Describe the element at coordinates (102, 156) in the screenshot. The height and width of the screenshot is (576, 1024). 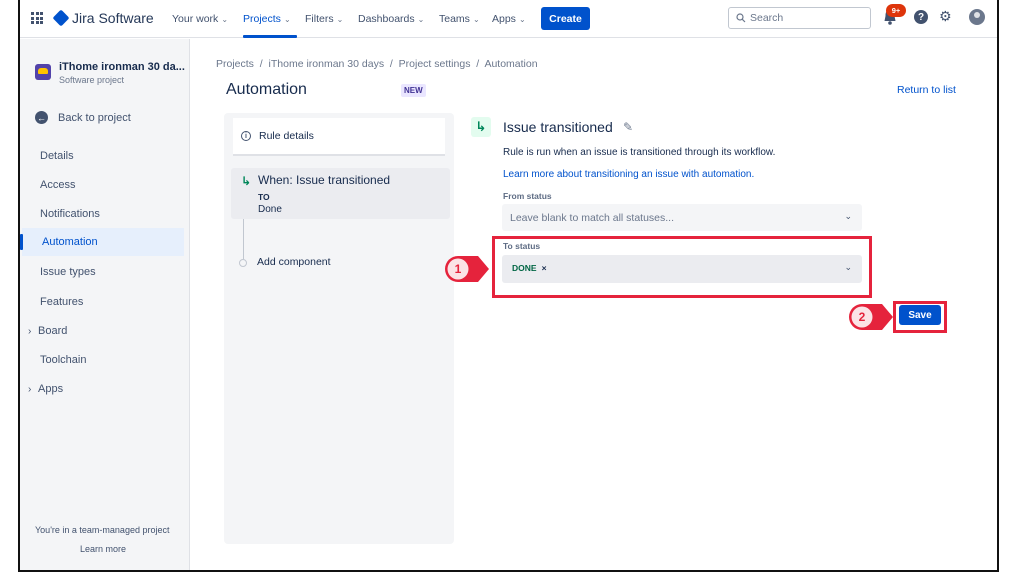
I see `sidebar-item-details: Details` at that location.